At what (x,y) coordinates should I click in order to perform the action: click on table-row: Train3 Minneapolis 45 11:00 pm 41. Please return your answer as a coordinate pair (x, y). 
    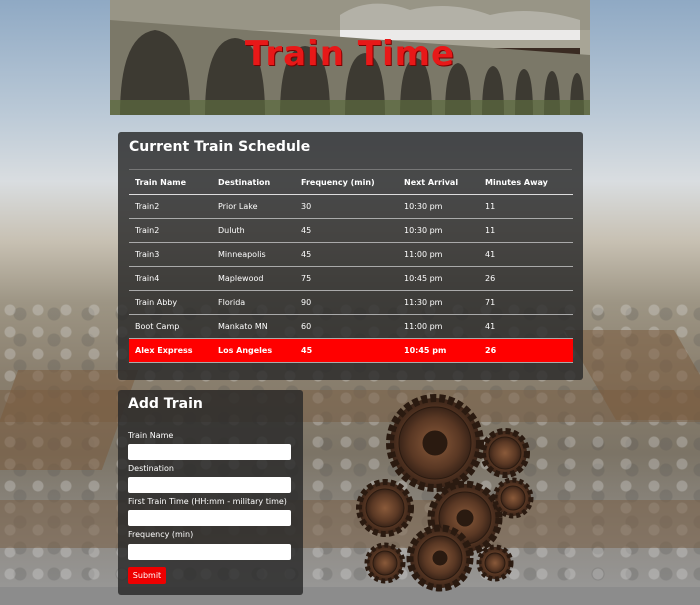
    Looking at the image, I should click on (351, 254).